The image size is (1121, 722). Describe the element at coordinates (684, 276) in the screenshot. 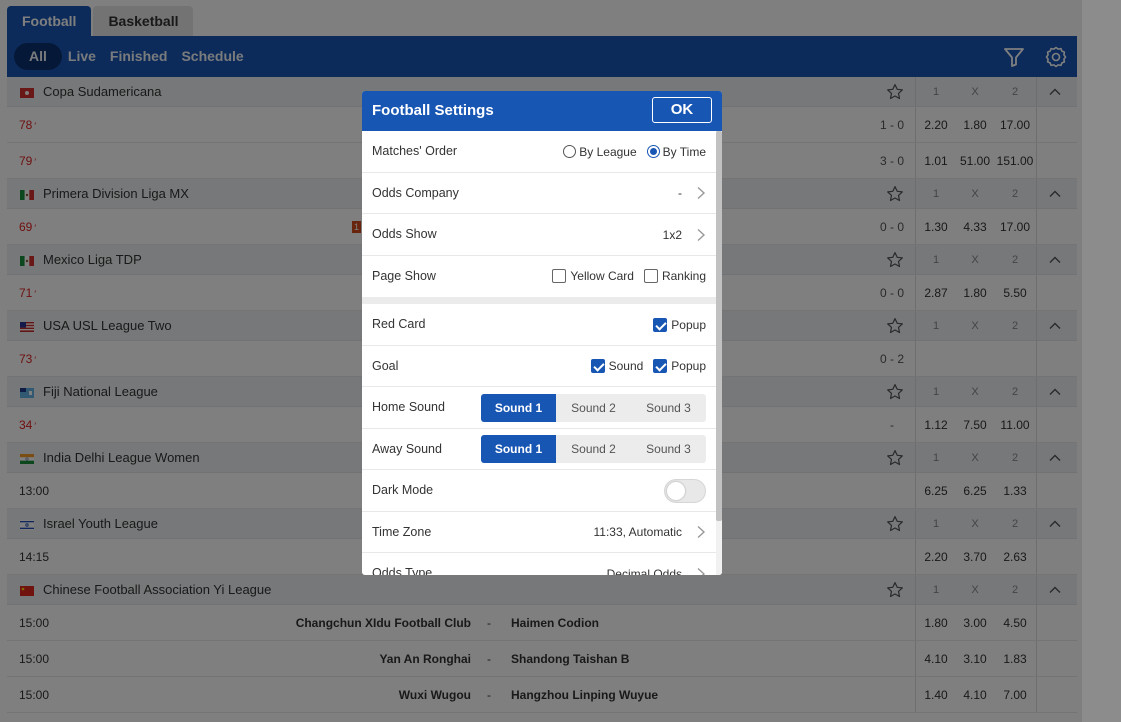

I see `ranking-label: Ranking` at that location.